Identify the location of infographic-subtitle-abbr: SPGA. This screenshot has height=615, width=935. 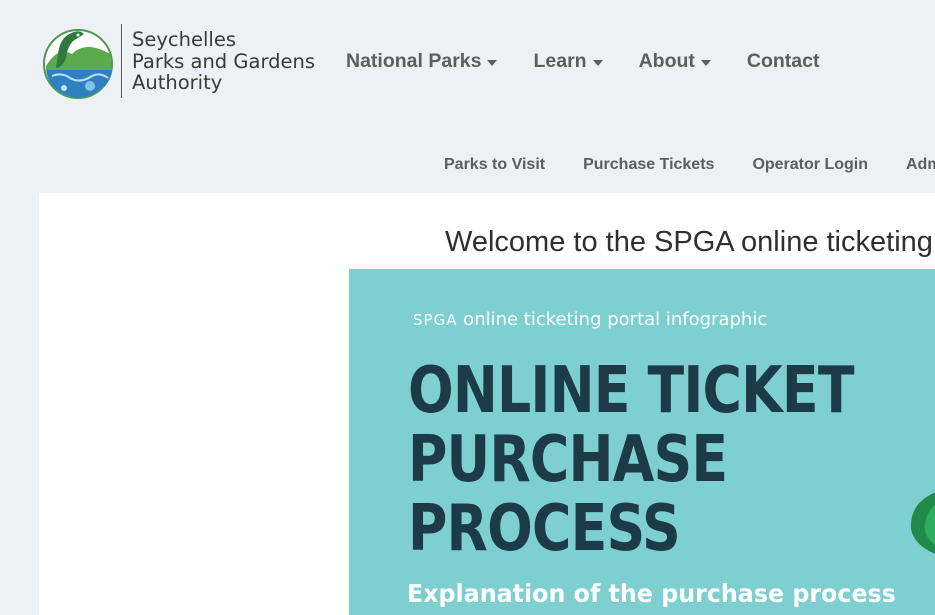
(435, 320).